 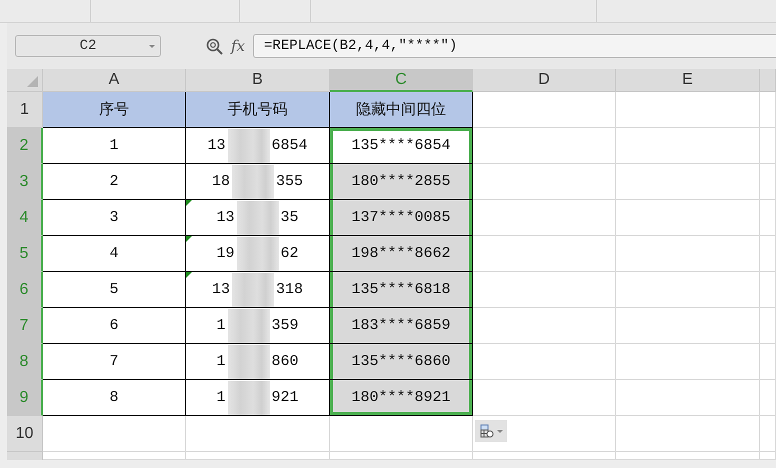 I want to click on phone-number-end: 359, so click(x=285, y=325).